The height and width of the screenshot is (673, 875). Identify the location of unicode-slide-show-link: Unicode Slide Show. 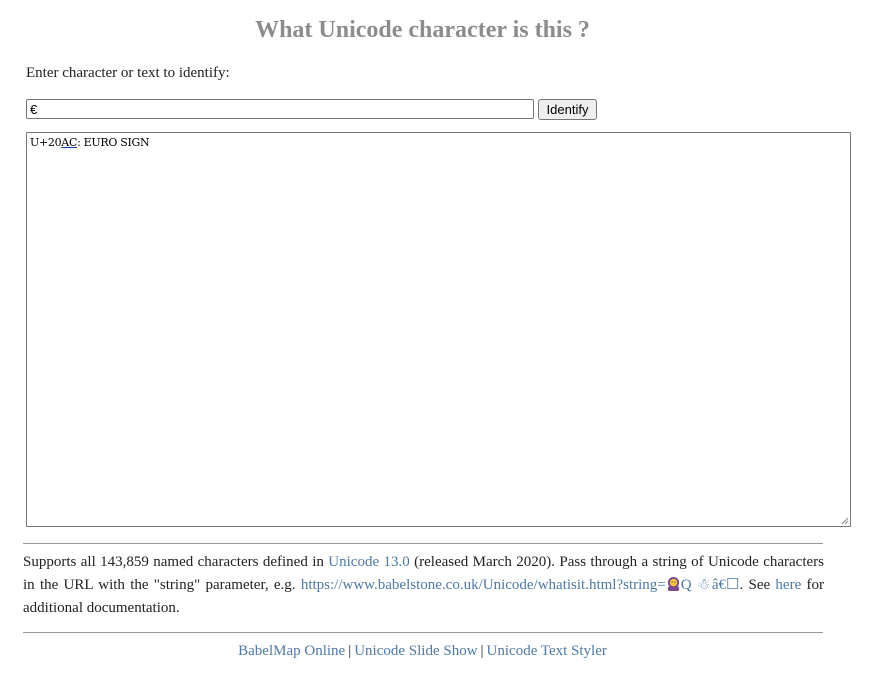
(415, 651).